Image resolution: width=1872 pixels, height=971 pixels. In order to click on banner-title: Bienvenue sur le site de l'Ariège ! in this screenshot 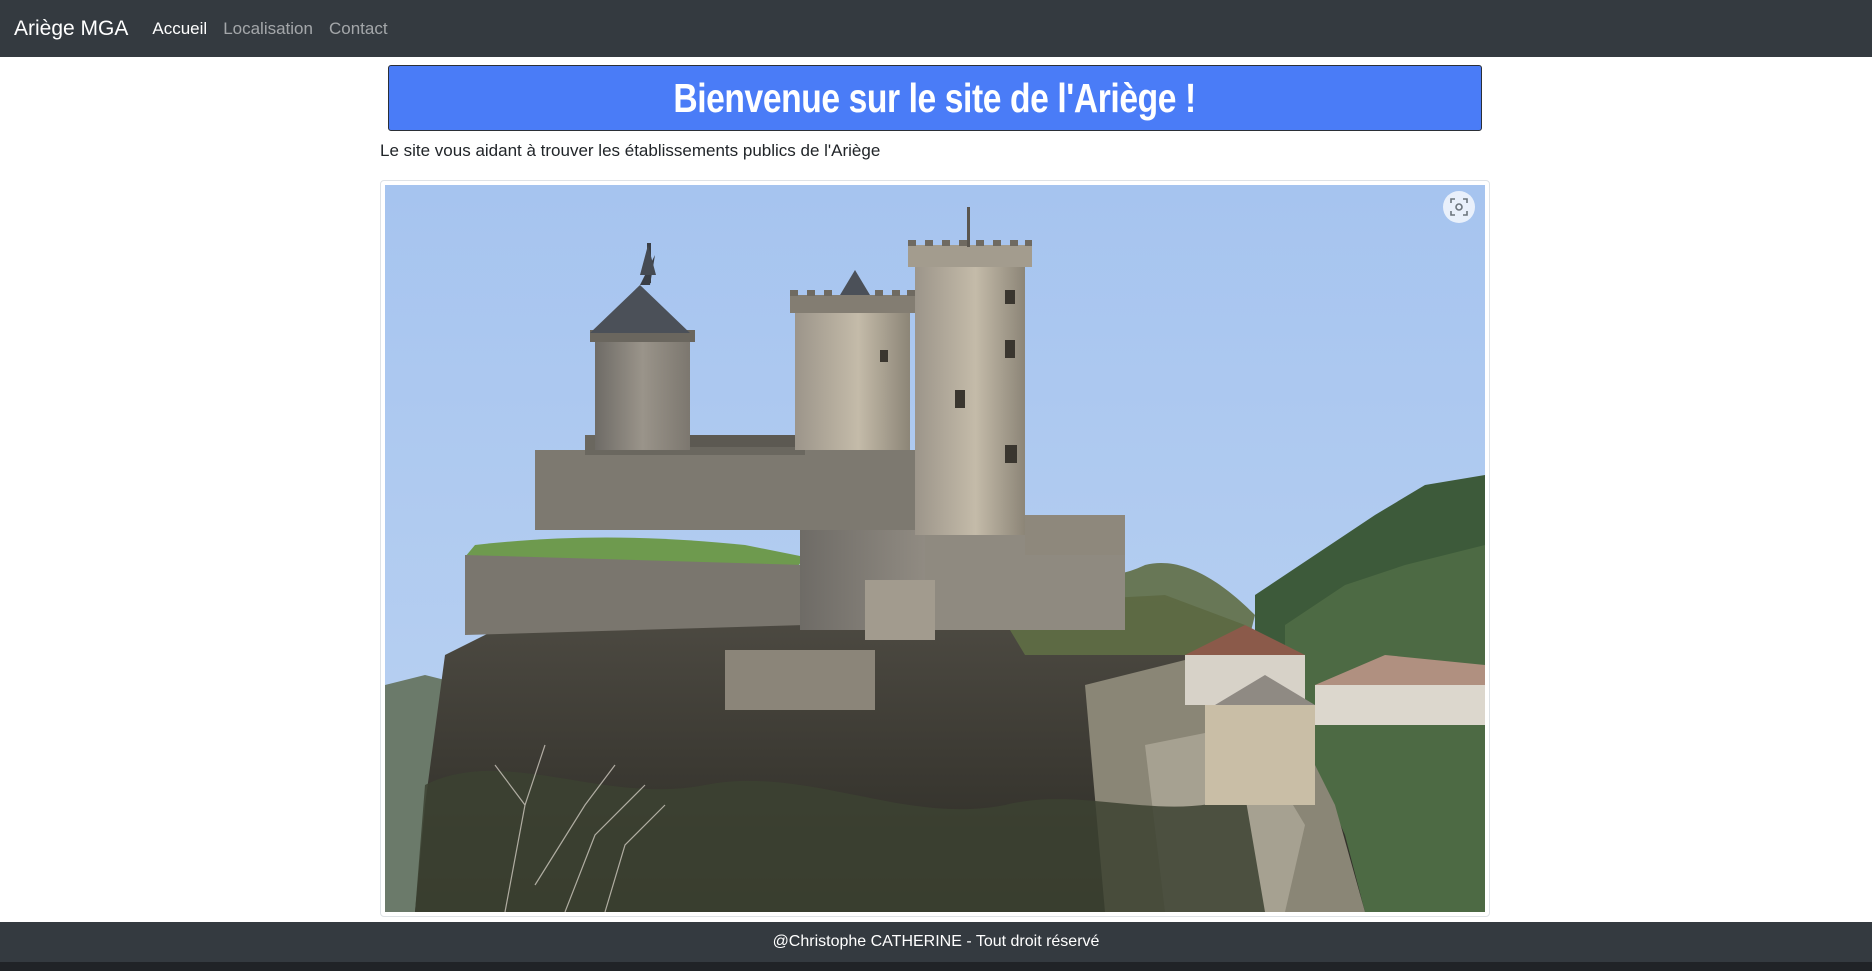, I will do `click(935, 97)`.